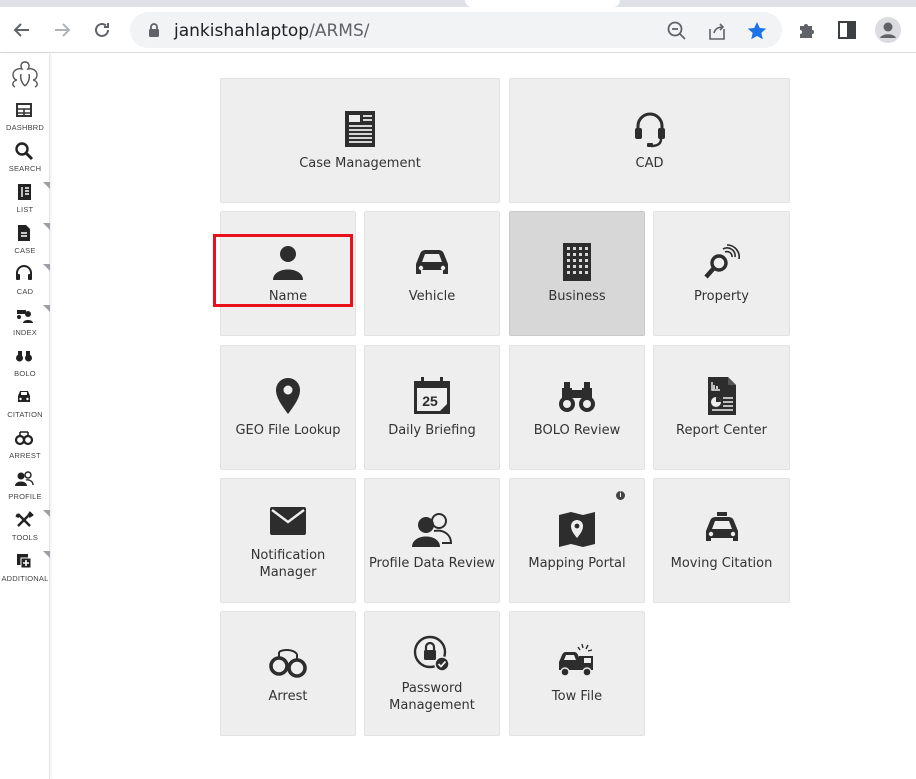 Image resolution: width=916 pixels, height=779 pixels. I want to click on tile-property: Property, so click(721, 273).